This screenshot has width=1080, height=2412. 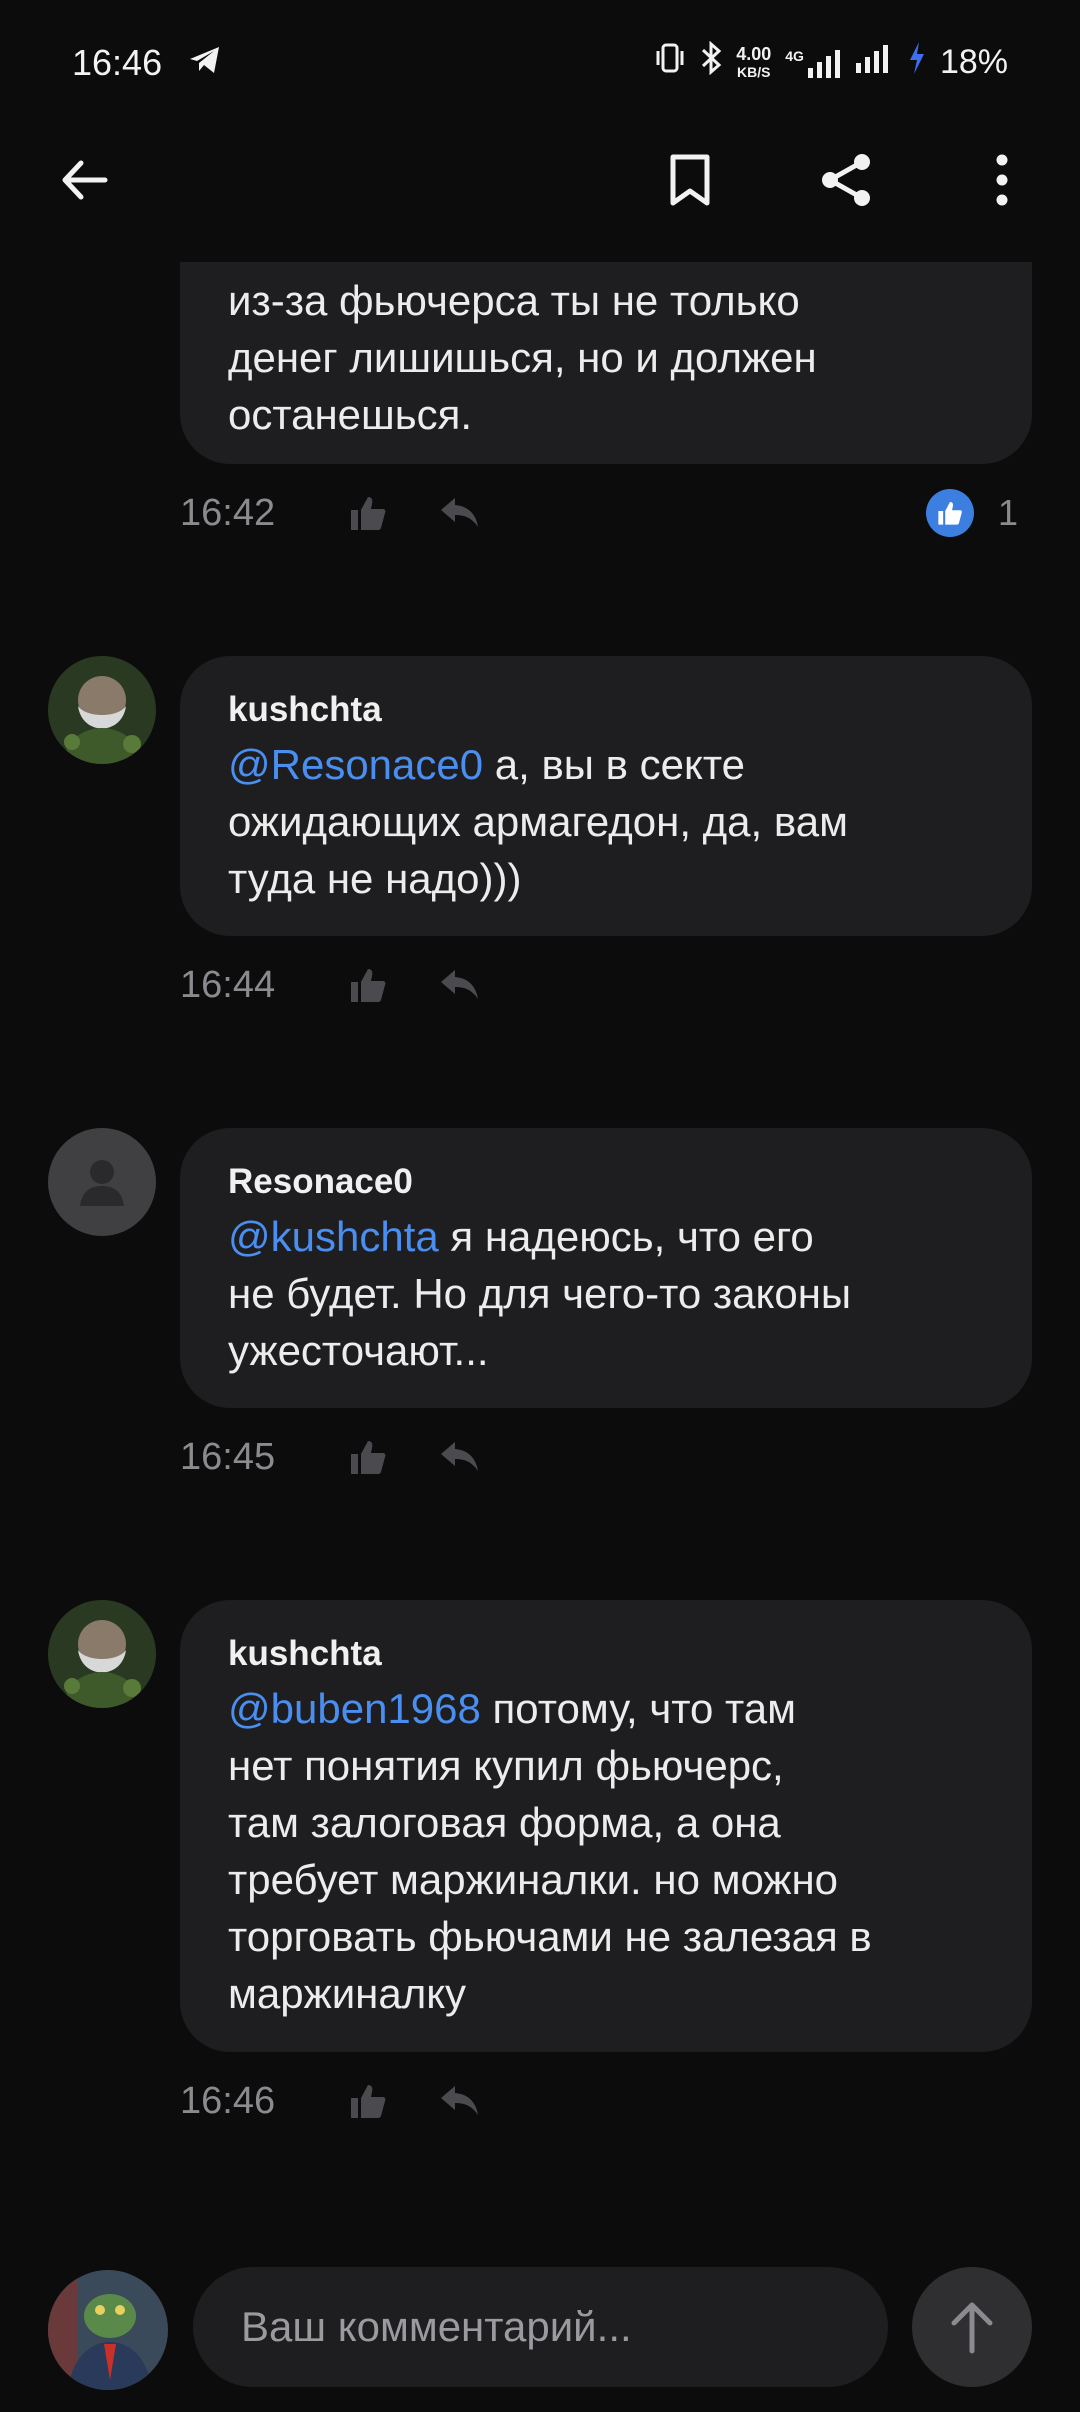 I want to click on telegram-icon, so click(x=205, y=63).